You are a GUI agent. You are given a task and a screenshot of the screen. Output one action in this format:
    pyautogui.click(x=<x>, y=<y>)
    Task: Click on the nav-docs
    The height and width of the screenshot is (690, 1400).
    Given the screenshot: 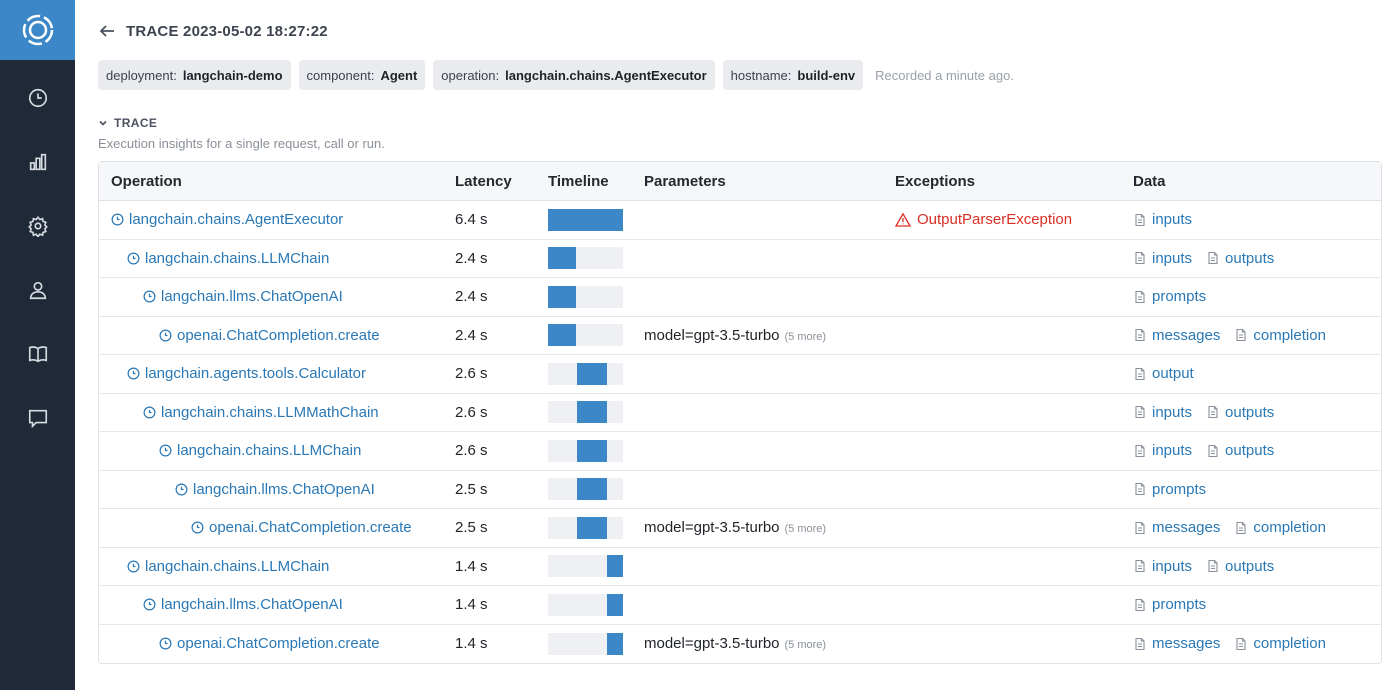 What is the action you would take?
    pyautogui.click(x=37, y=354)
    